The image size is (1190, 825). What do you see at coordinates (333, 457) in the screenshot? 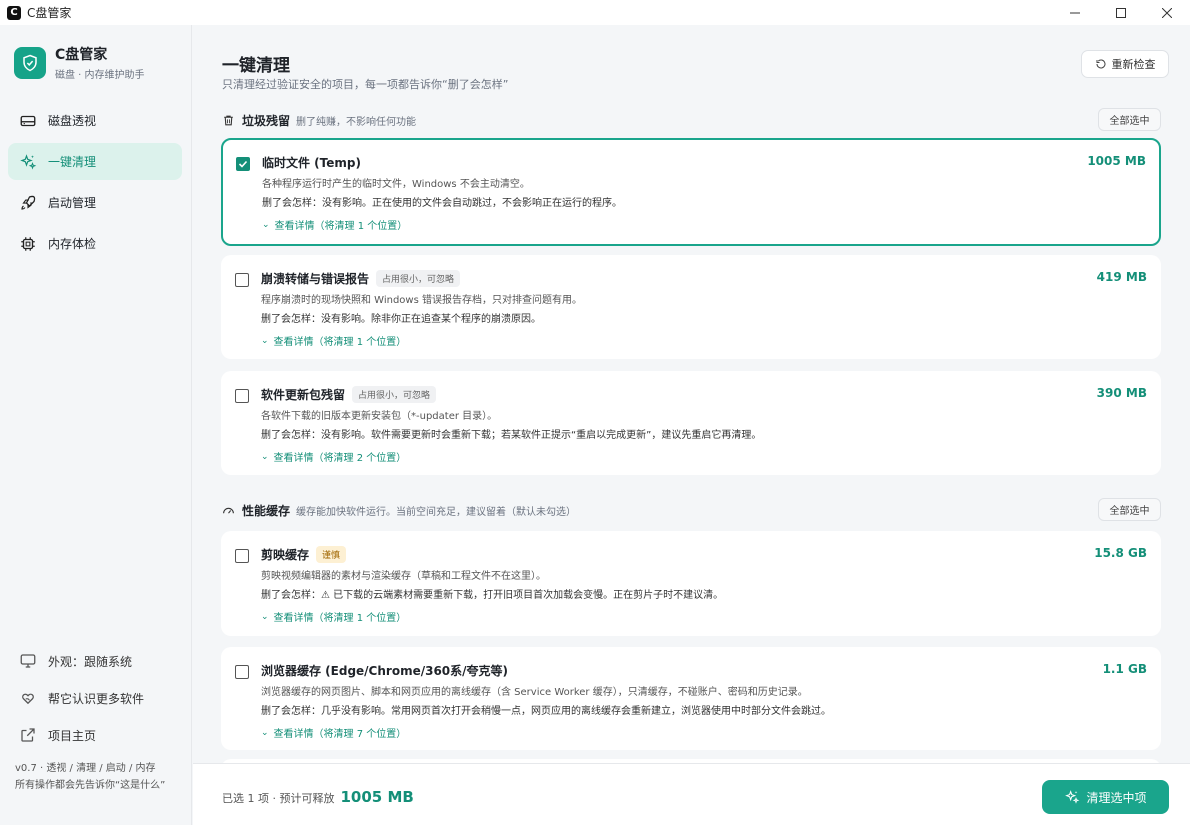
I see `view-details-link: ⌄ 查看详情（将清理 2 个位置）` at bounding box center [333, 457].